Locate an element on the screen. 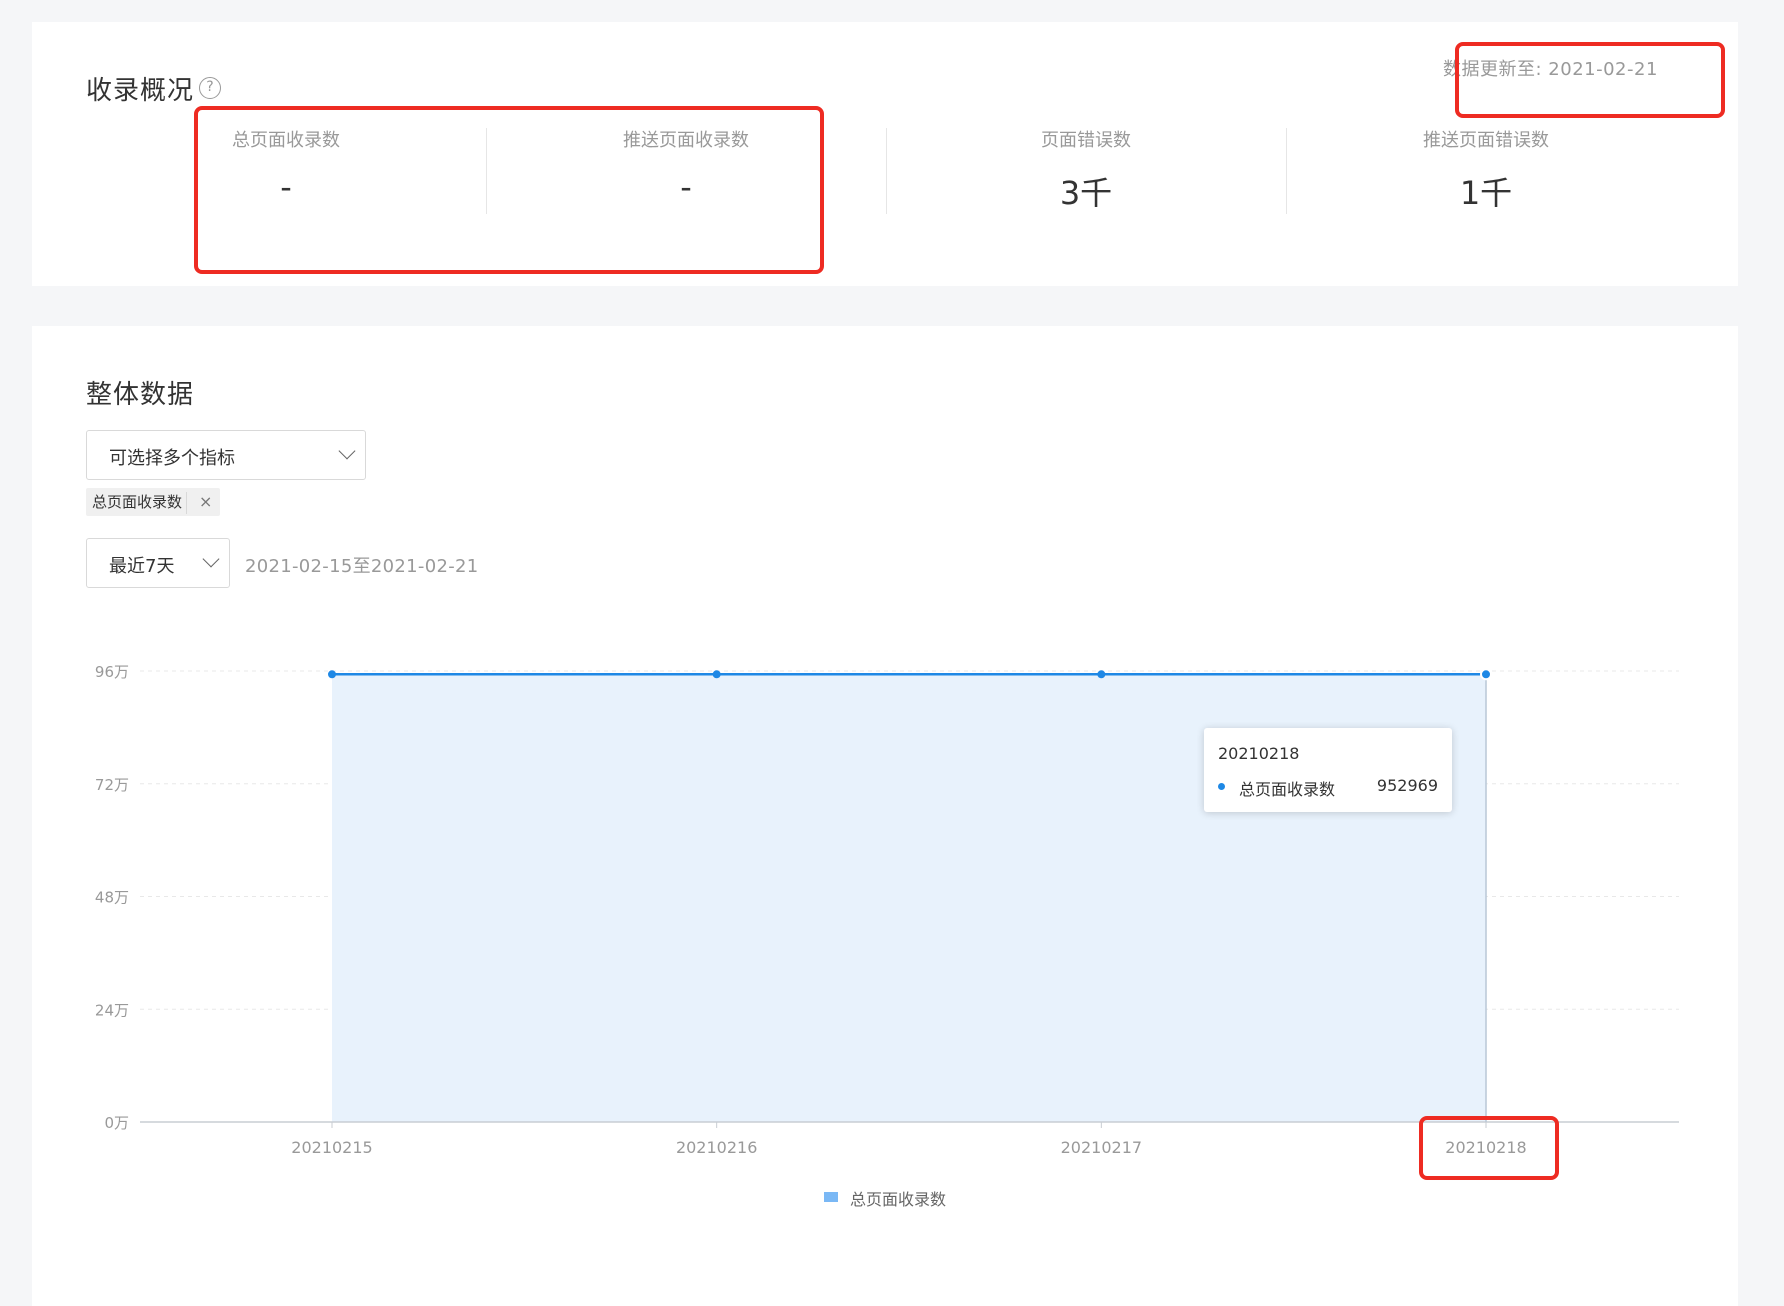  legend-swatch is located at coordinates (831, 1197).